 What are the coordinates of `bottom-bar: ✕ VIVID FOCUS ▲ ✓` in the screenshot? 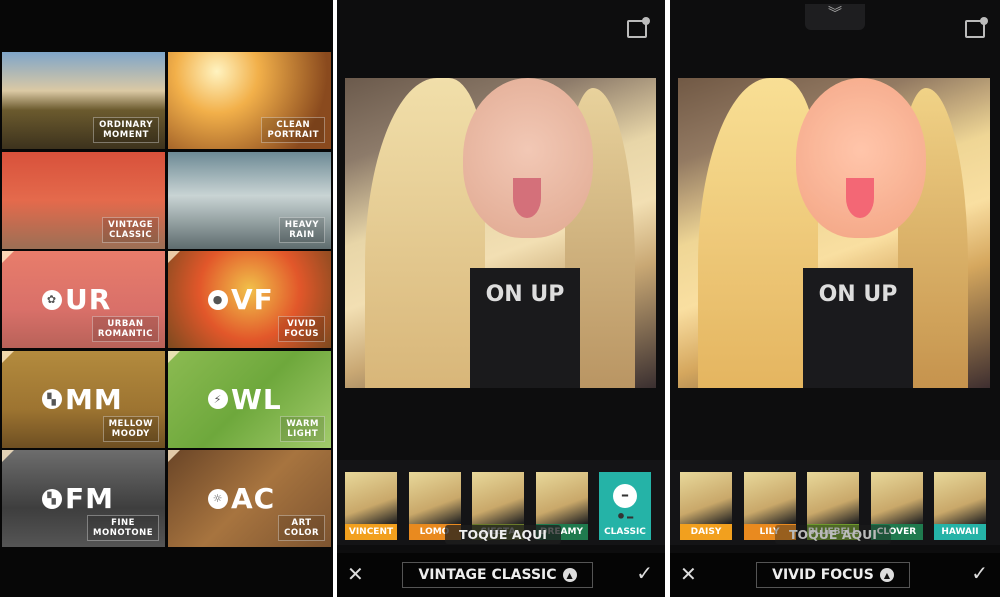 It's located at (835, 575).